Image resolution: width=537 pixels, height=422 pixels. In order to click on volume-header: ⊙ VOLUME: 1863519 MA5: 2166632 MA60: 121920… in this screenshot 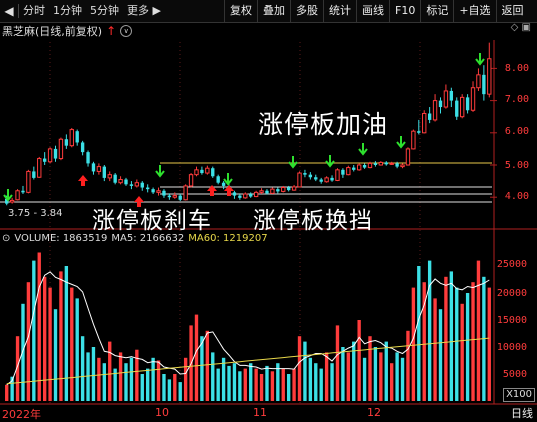, I will do `click(137, 238)`.